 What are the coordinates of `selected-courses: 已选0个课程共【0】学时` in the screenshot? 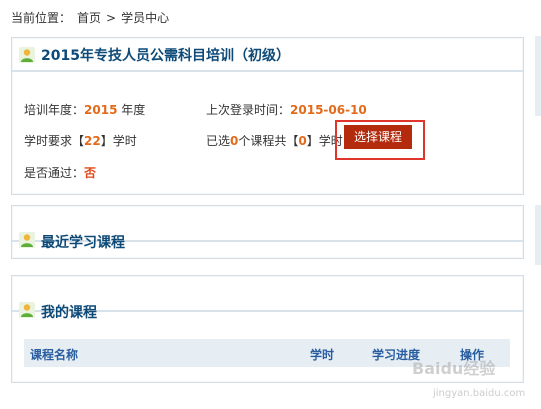 It's located at (274, 140).